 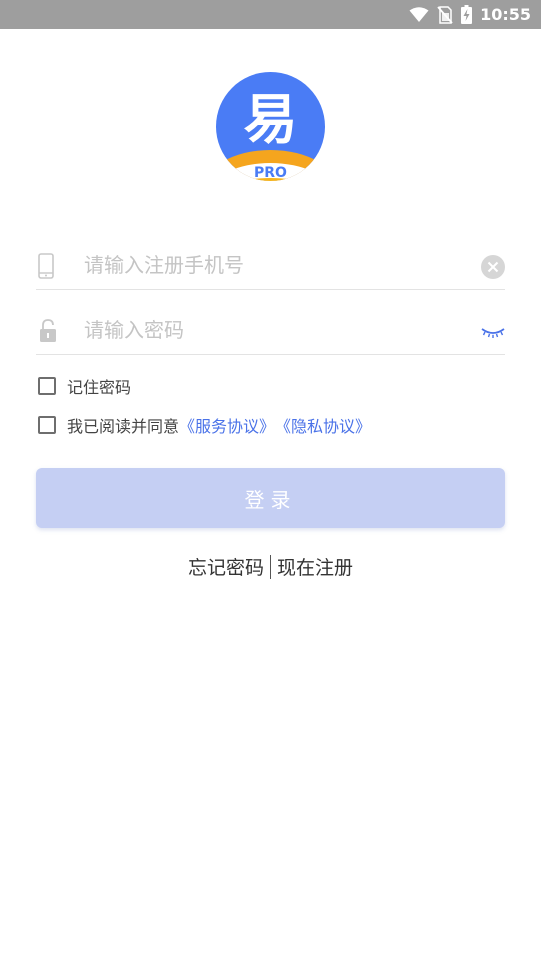 What do you see at coordinates (467, 14) in the screenshot?
I see `battery-charging-icon` at bounding box center [467, 14].